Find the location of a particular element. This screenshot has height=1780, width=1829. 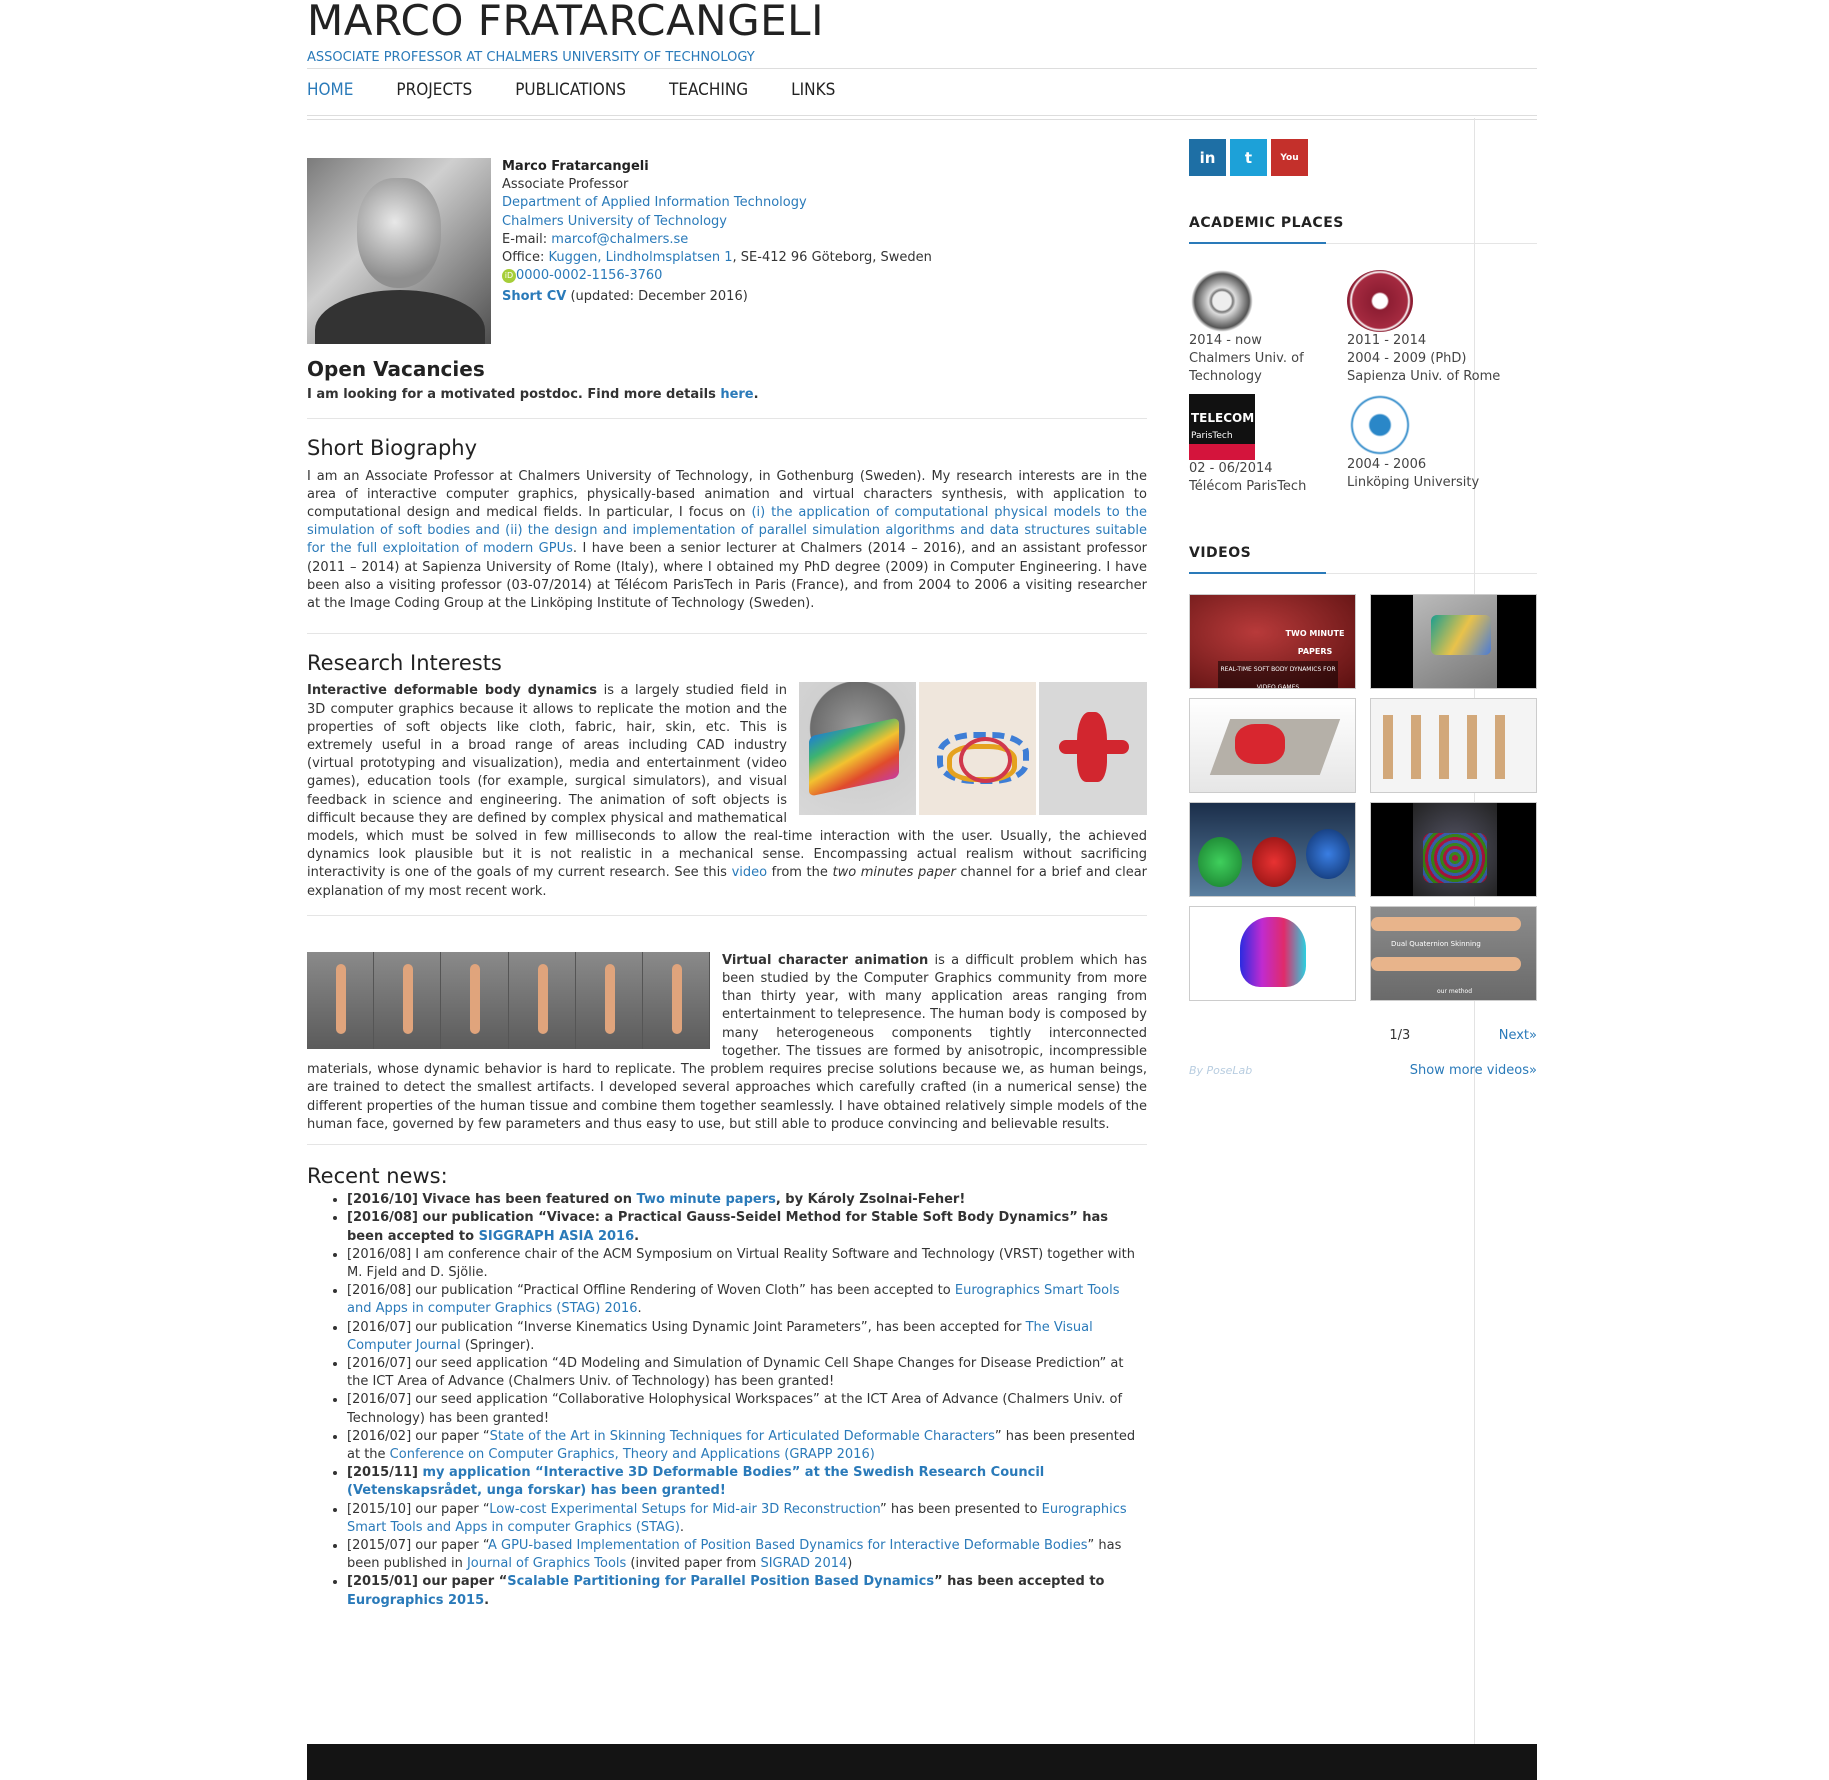

cv-note: (updated: December 2016) is located at coordinates (657, 297).